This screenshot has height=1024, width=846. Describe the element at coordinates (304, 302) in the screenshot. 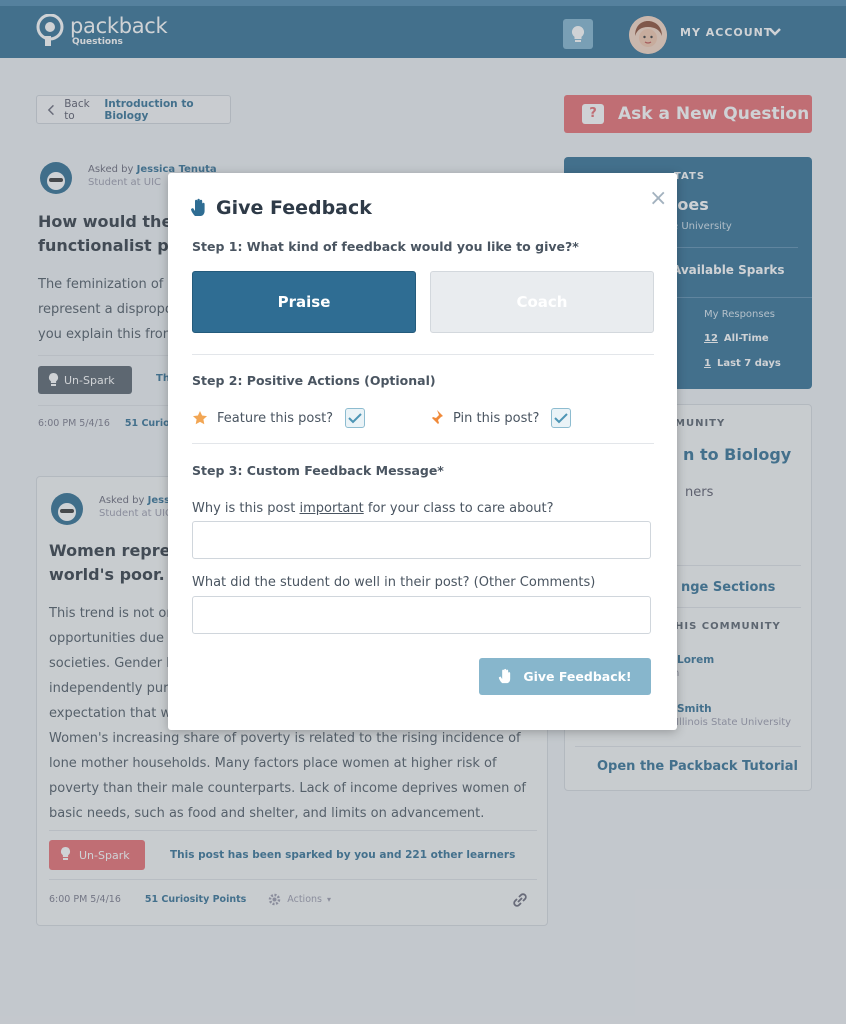

I see `praise-button: Praise` at that location.